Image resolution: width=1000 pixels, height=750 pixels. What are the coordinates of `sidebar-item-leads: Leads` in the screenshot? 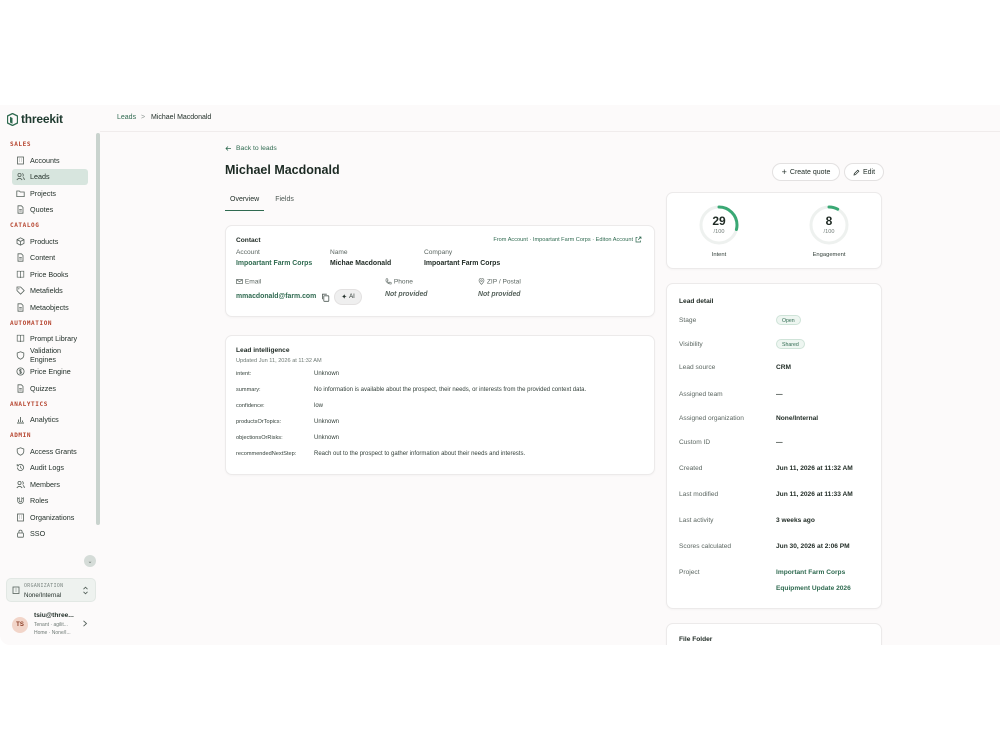 It's located at (50, 176).